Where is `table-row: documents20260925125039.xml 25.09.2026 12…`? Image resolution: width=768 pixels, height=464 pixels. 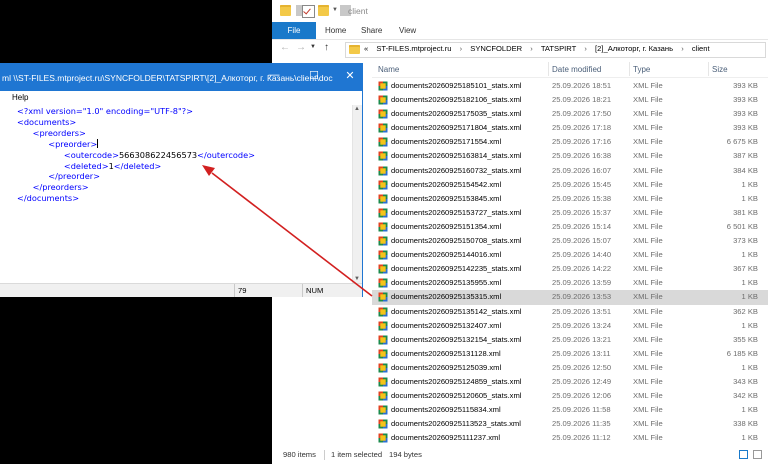 table-row: documents20260925125039.xml 25.09.2026 12… is located at coordinates (570, 368).